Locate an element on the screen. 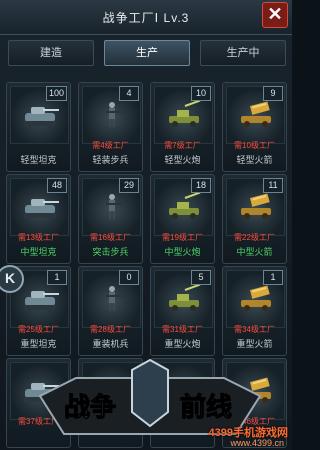  unit-name: 轻装步兵 is located at coordinates (110, 160).